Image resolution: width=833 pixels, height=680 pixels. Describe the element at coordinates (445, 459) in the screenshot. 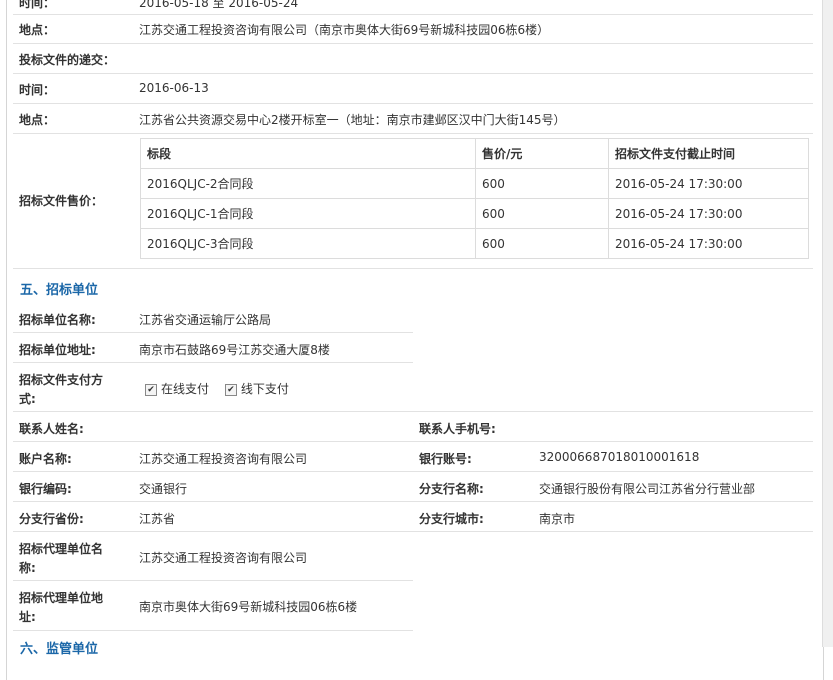

I see `bank-account-label: 银行账号:` at that location.